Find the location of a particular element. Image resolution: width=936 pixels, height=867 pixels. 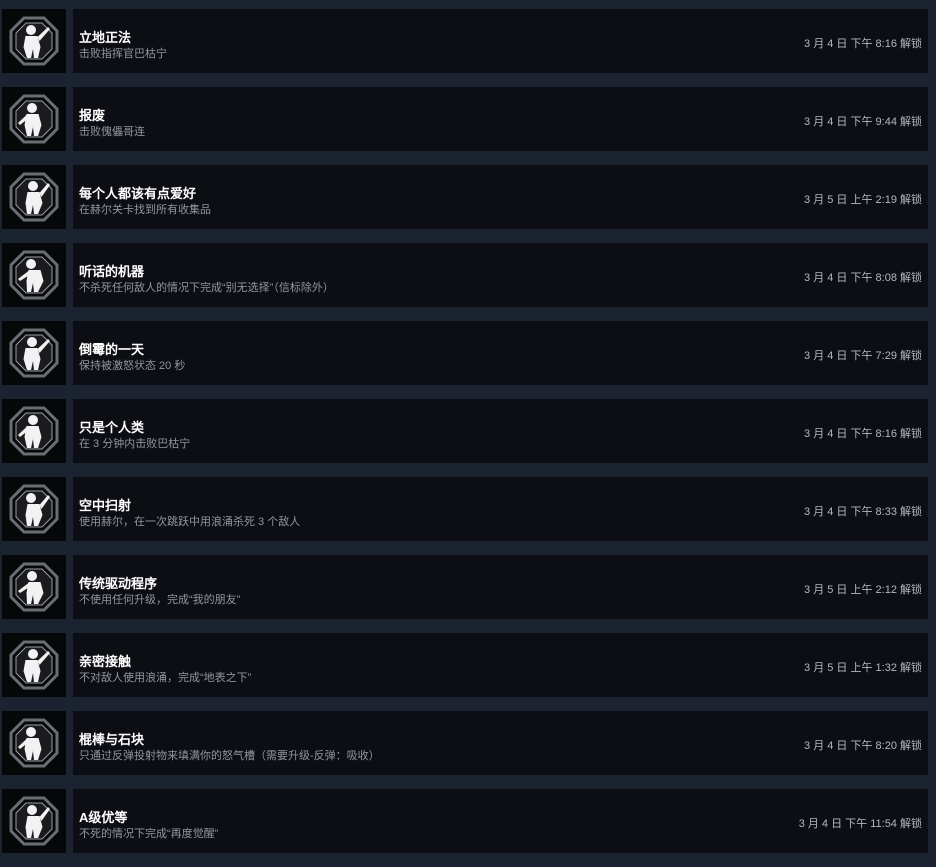

achievement-title: A级优等 is located at coordinates (103, 816).